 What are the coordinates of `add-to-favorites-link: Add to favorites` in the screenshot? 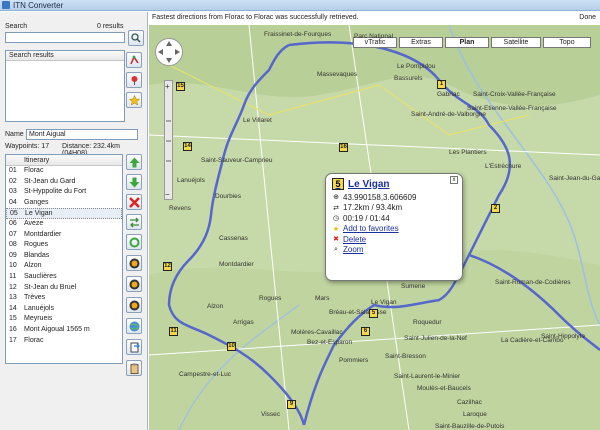 It's located at (371, 228).